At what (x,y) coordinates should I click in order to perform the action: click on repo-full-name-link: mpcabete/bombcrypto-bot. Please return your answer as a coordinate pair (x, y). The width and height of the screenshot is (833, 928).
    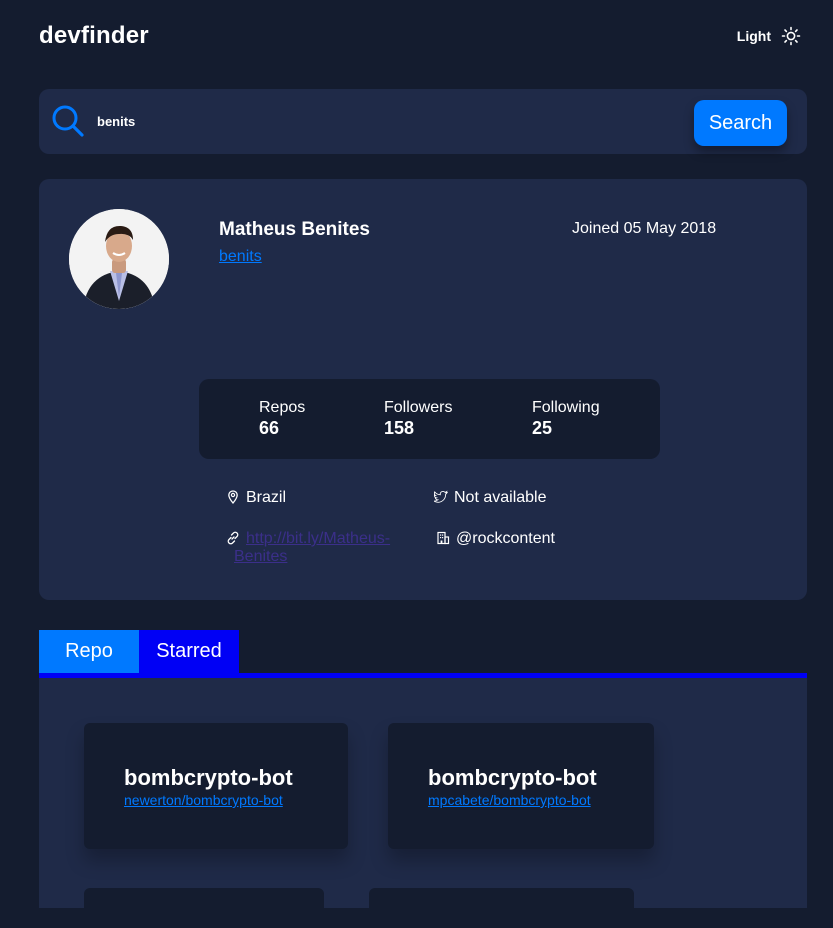
    Looking at the image, I should click on (509, 800).